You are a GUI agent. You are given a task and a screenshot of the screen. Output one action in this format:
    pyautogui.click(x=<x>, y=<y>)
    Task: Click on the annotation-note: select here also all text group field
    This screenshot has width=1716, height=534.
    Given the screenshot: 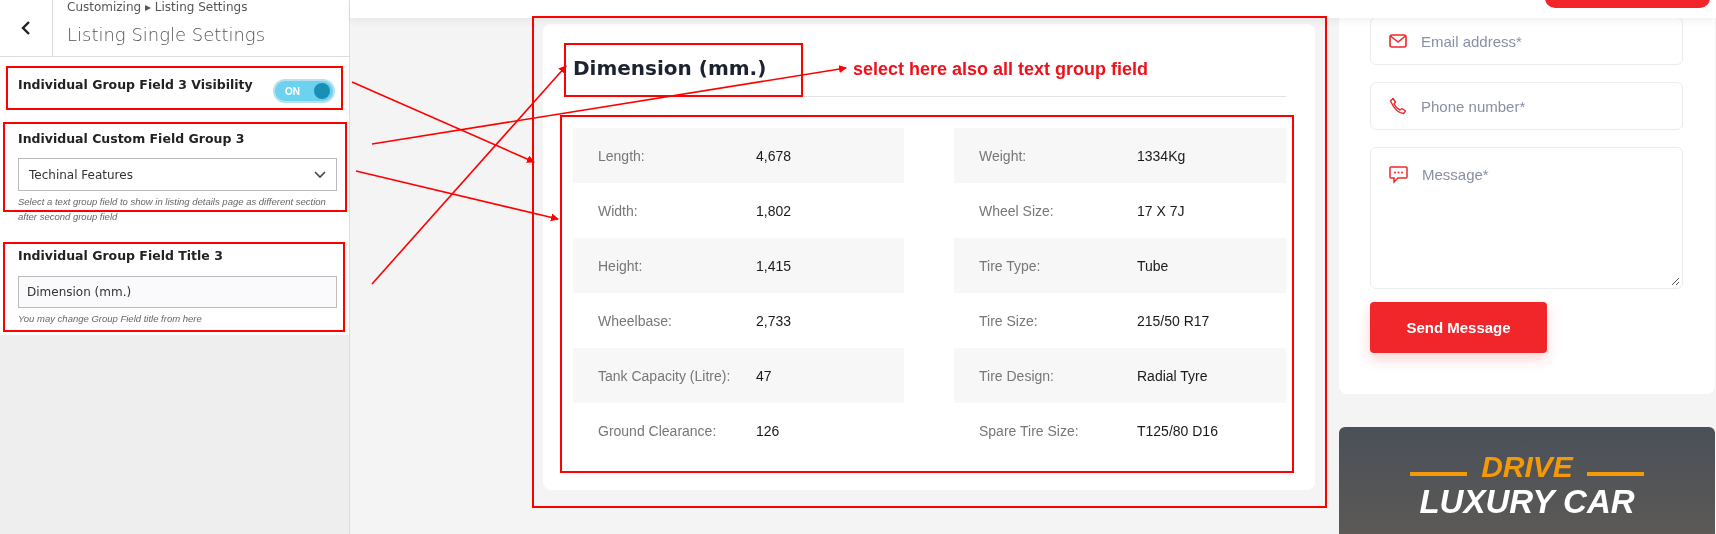 What is the action you would take?
    pyautogui.click(x=1001, y=69)
    